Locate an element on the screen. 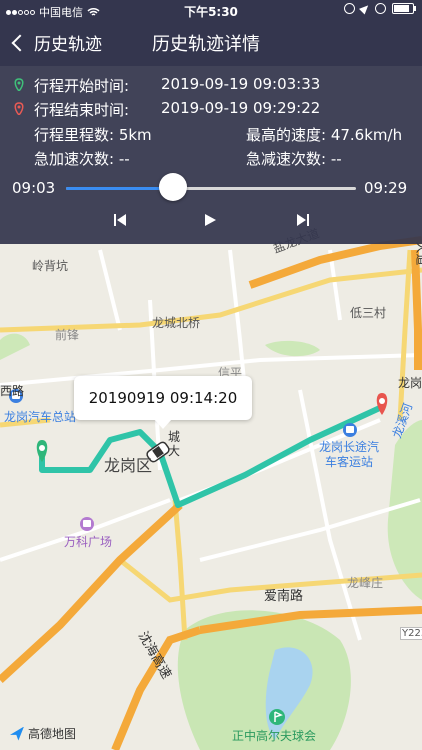 This screenshot has width=422, height=750. nav-bar: 历史轨迹 历史轨迹详情 is located at coordinates (211, 44).